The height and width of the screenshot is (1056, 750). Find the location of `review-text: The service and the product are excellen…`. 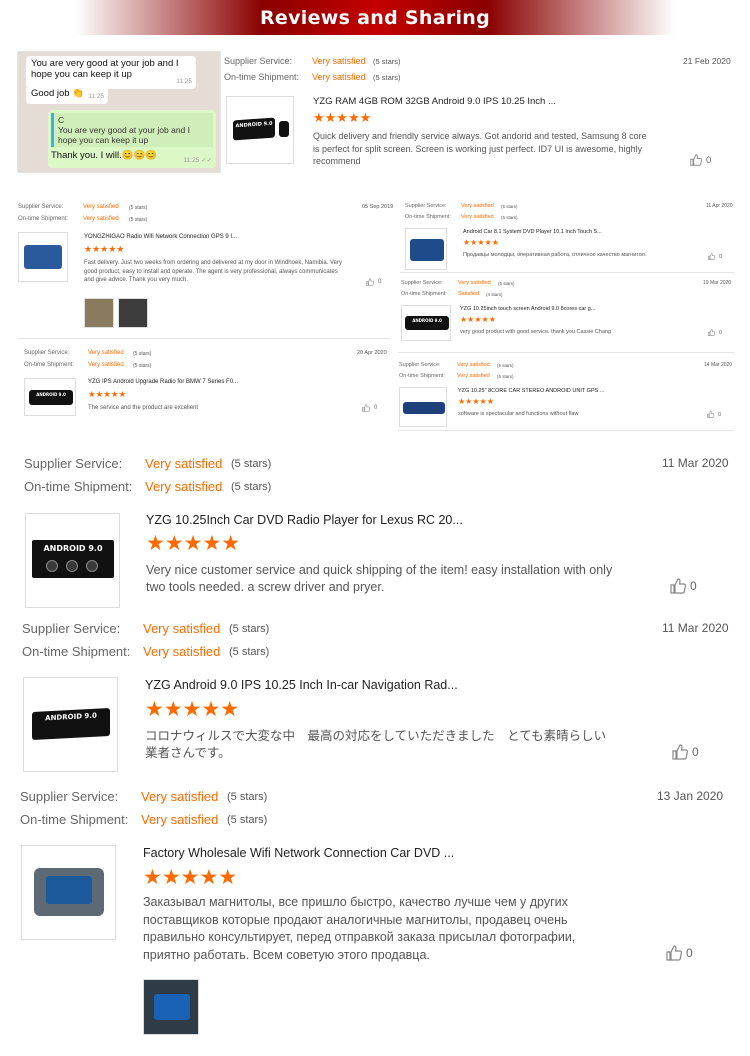

review-text: The service and the product are excellen… is located at coordinates (143, 408).